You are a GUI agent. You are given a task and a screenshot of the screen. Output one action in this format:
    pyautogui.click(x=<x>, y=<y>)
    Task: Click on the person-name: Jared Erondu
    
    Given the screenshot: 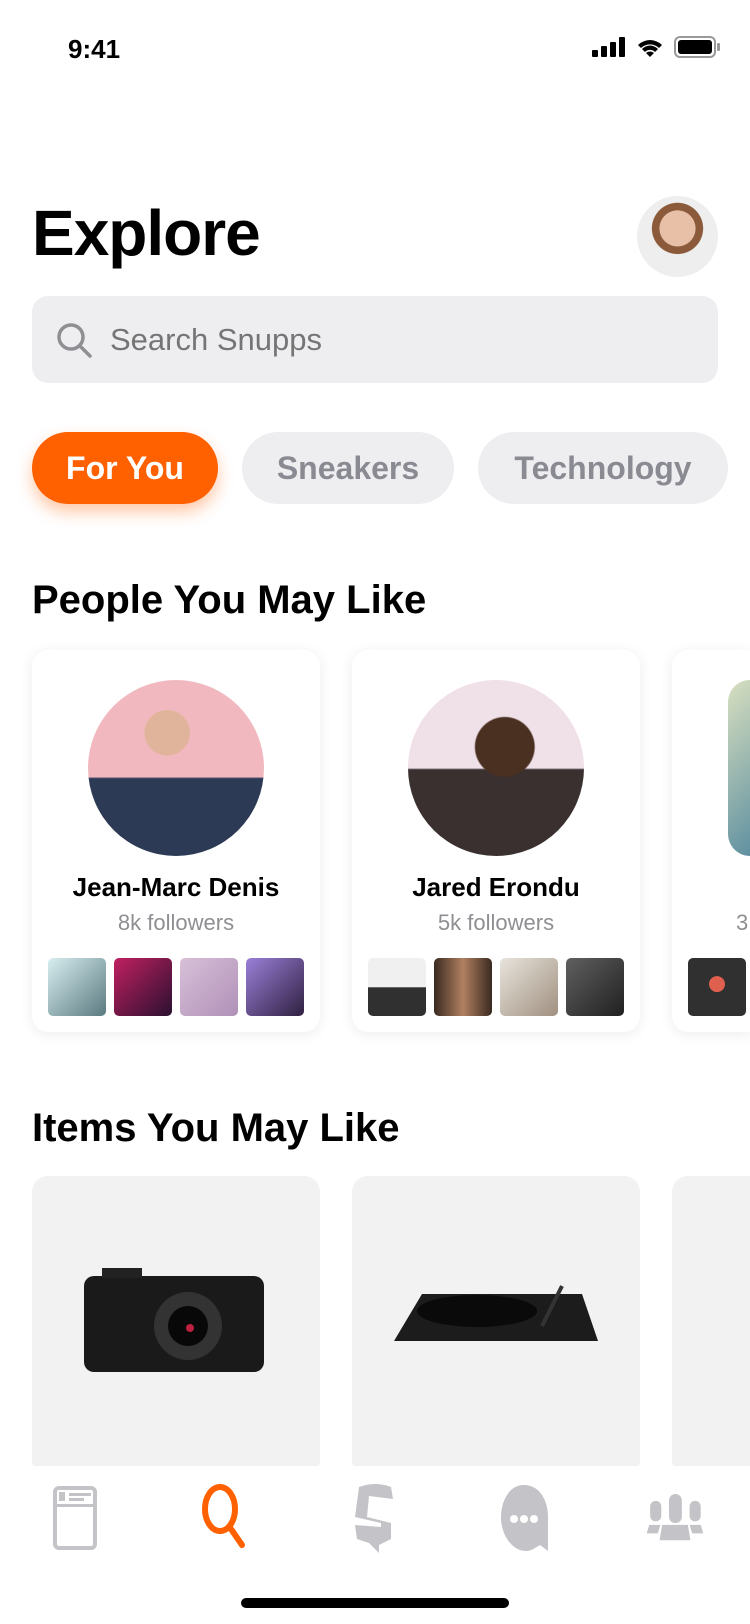 What is the action you would take?
    pyautogui.click(x=496, y=887)
    